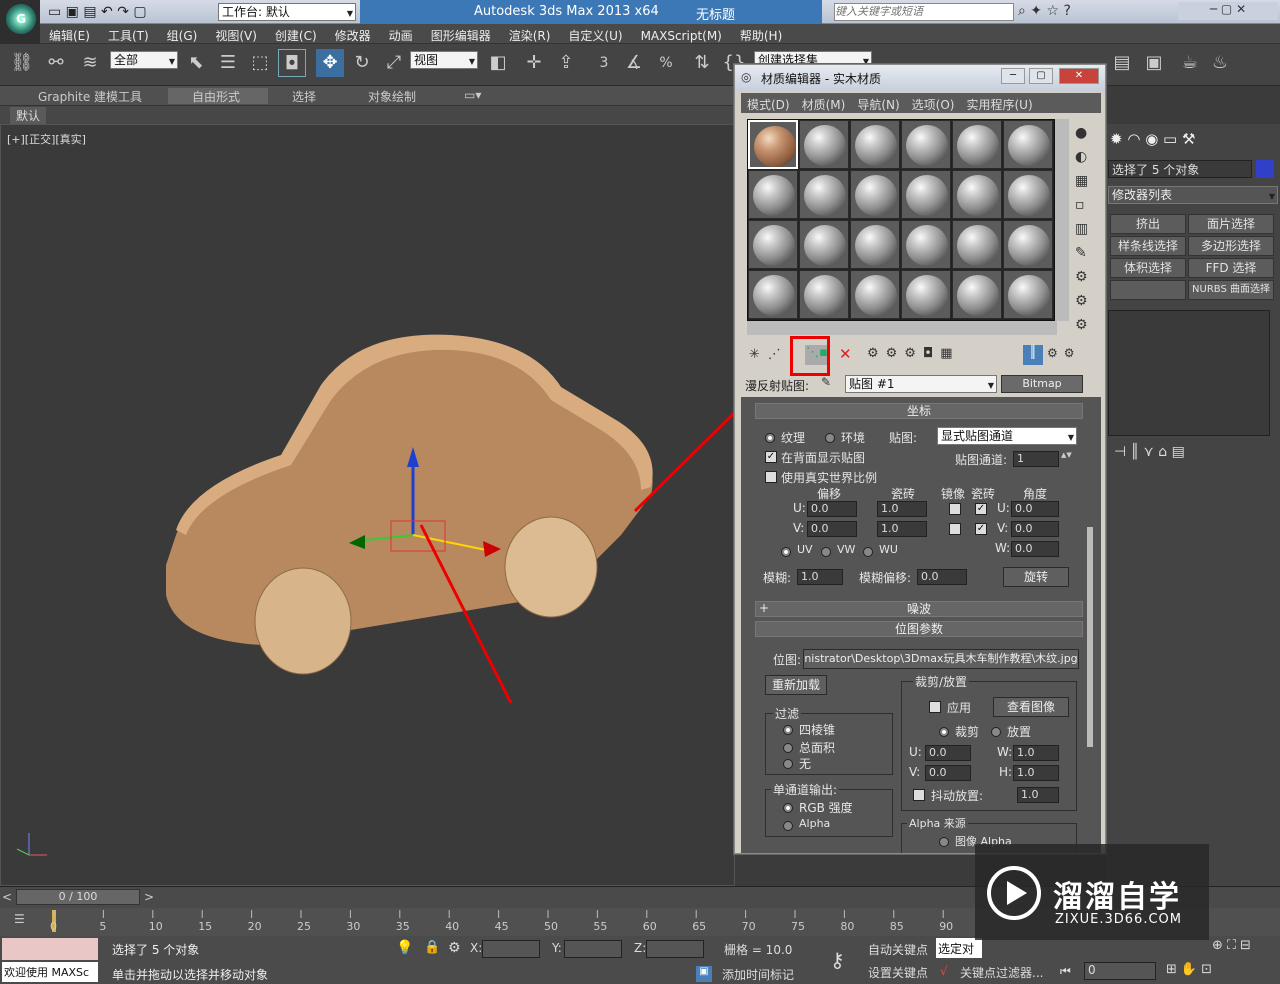  I want to click on wheel-rear-left, so click(551, 567).